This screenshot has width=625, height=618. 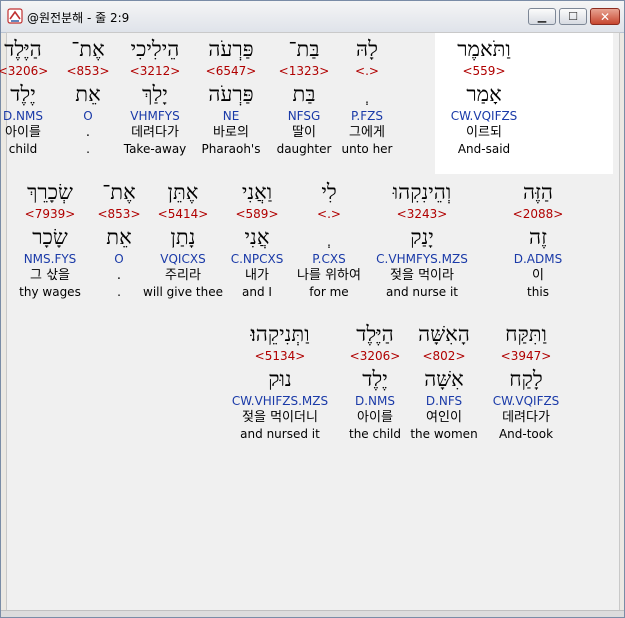 I want to click on english-gloss: daughter, so click(x=304, y=149).